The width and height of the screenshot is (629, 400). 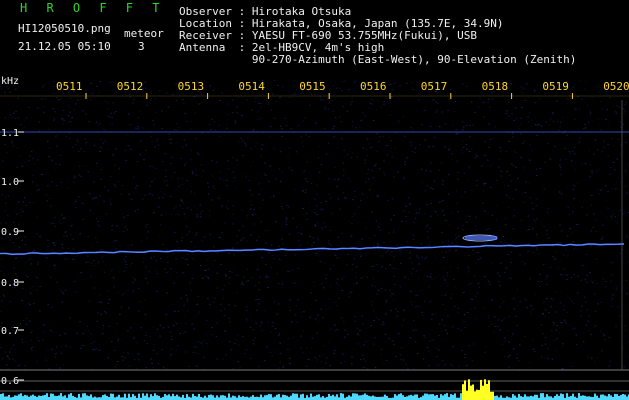 What do you see at coordinates (69, 86) in the screenshot?
I see `time-label-0: 0511` at bounding box center [69, 86].